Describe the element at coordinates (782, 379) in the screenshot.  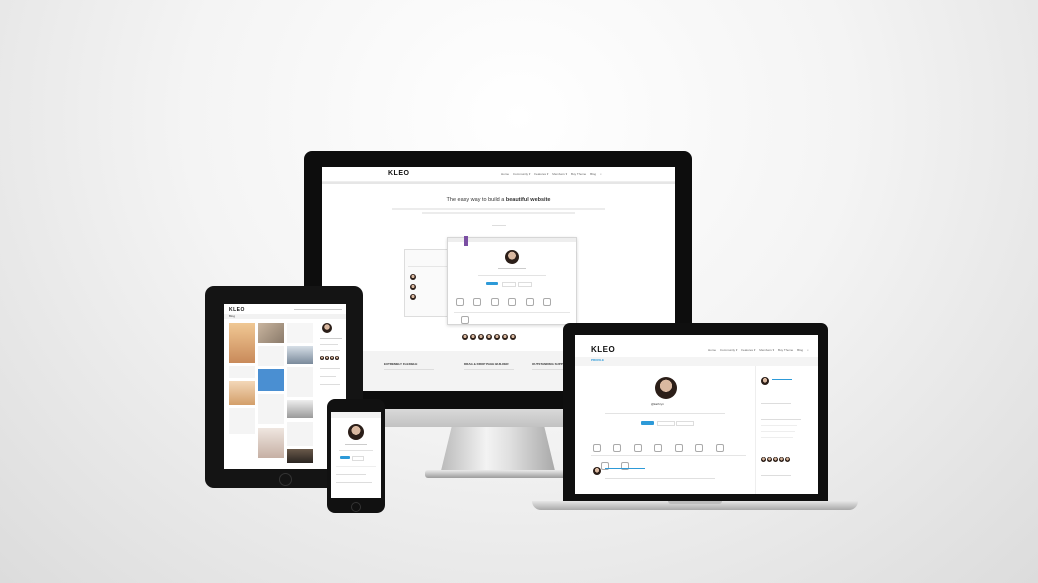
I see `sidebar-user-line` at that location.